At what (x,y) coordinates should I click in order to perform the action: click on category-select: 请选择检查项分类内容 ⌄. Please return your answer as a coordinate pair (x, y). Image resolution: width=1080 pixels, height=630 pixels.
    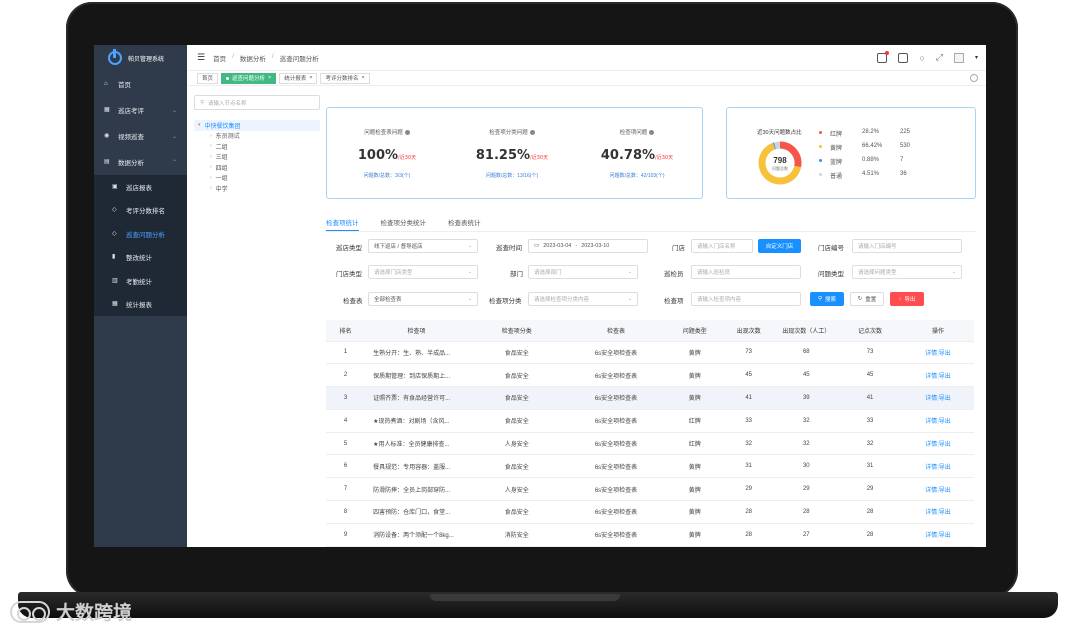
    Looking at the image, I should click on (583, 299).